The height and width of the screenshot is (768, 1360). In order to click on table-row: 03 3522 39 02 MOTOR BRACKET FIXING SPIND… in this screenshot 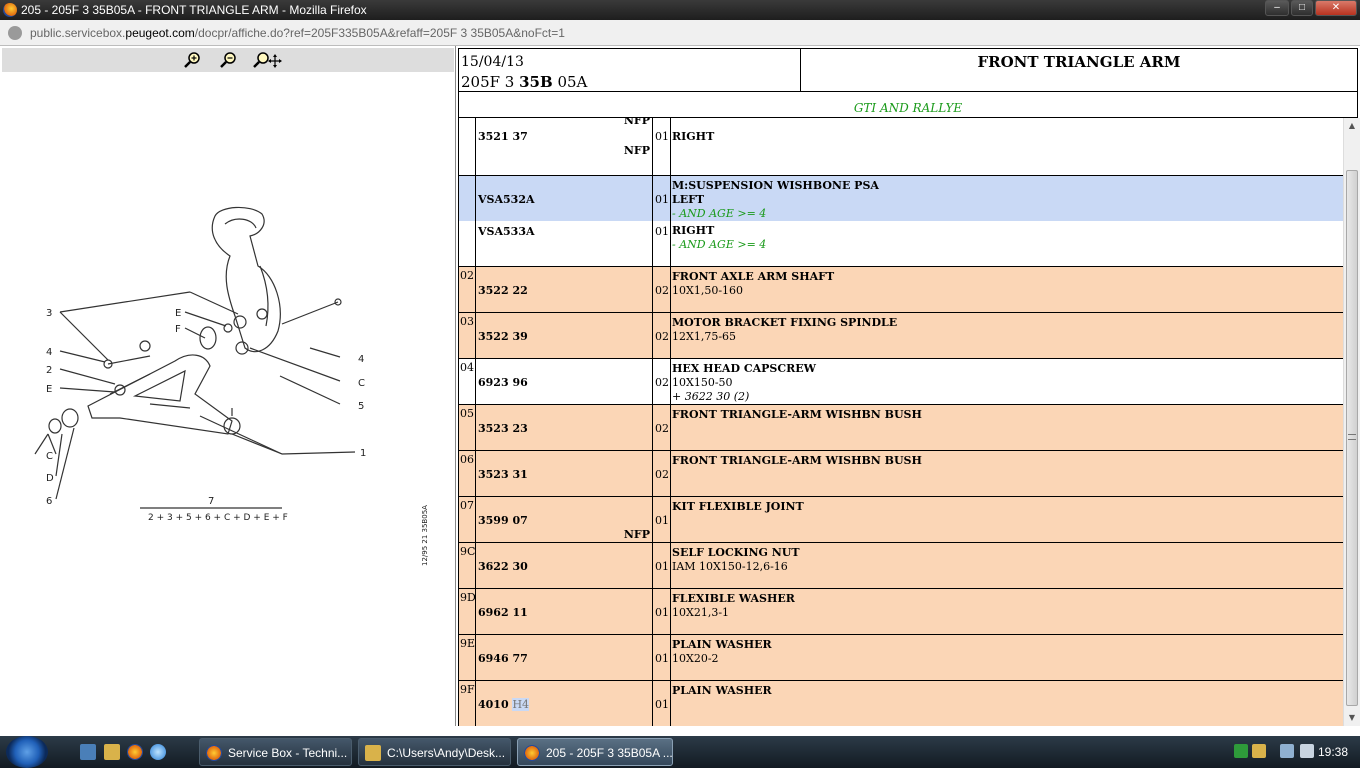, I will do `click(901, 336)`.